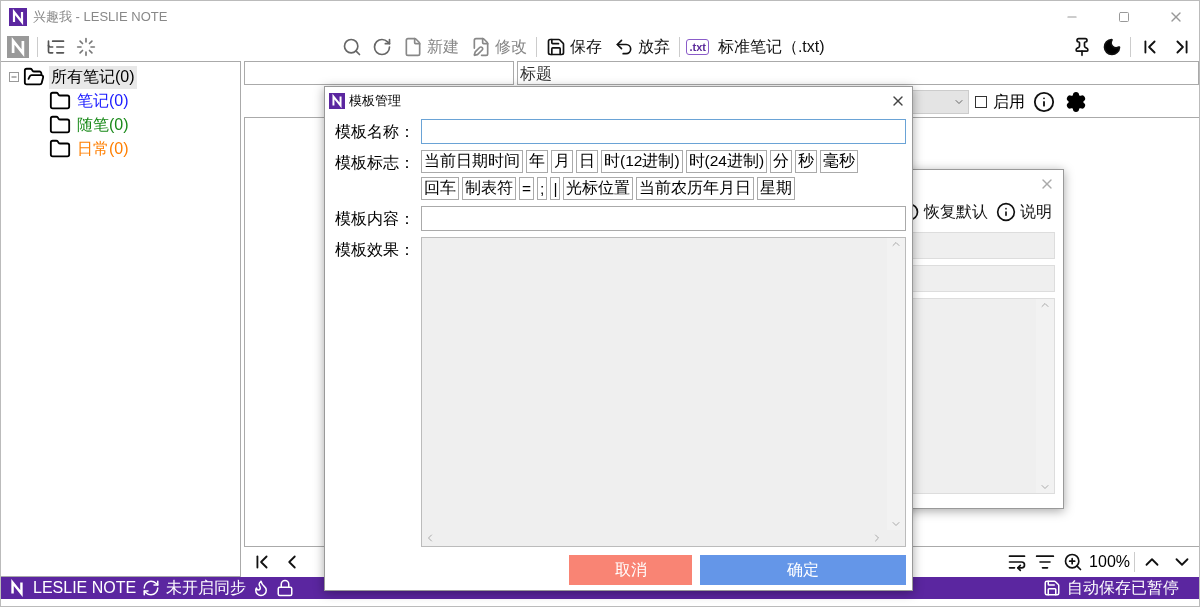  Describe the element at coordinates (93, 77) in the screenshot. I see `tree-item: 所有笔记(0)` at that location.